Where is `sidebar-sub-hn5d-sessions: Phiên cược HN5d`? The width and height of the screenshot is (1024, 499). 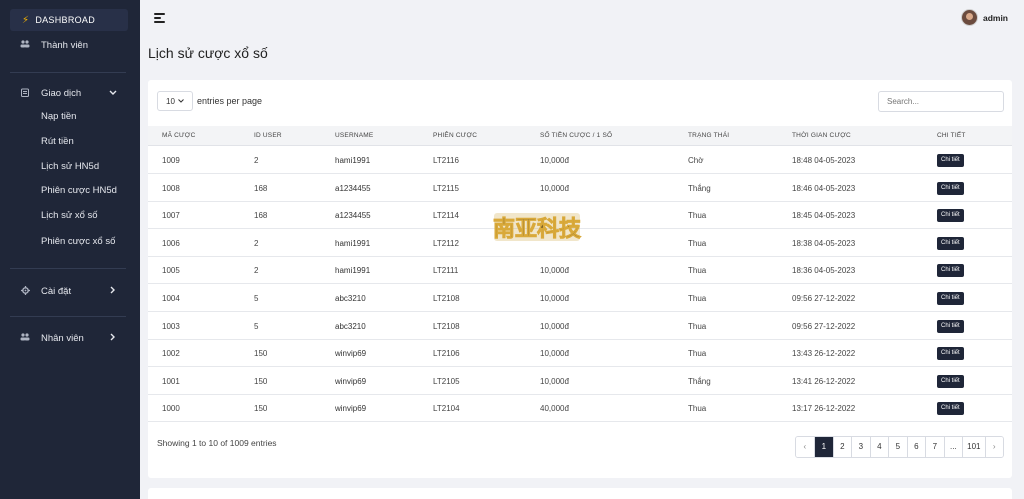 sidebar-sub-hn5d-sessions: Phiên cược HN5d is located at coordinates (79, 191).